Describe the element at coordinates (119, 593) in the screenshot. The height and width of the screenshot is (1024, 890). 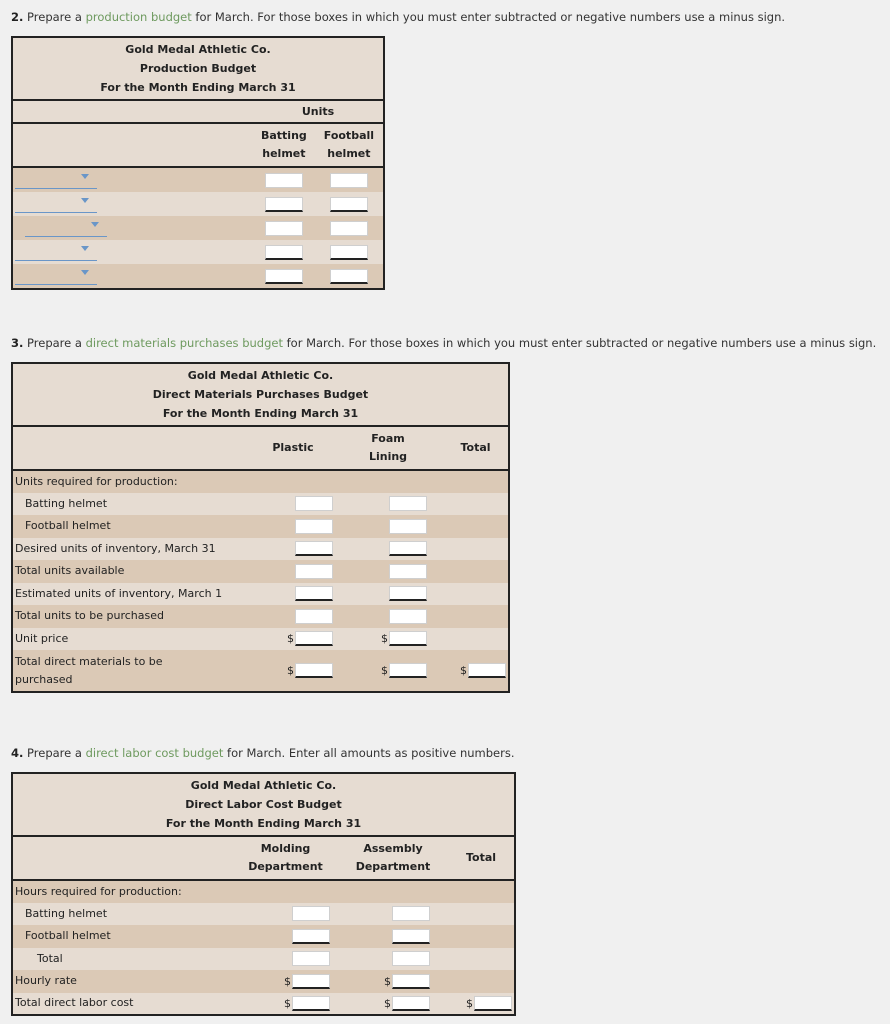
I see `row-label: Estimated units of inventory, March 1` at that location.